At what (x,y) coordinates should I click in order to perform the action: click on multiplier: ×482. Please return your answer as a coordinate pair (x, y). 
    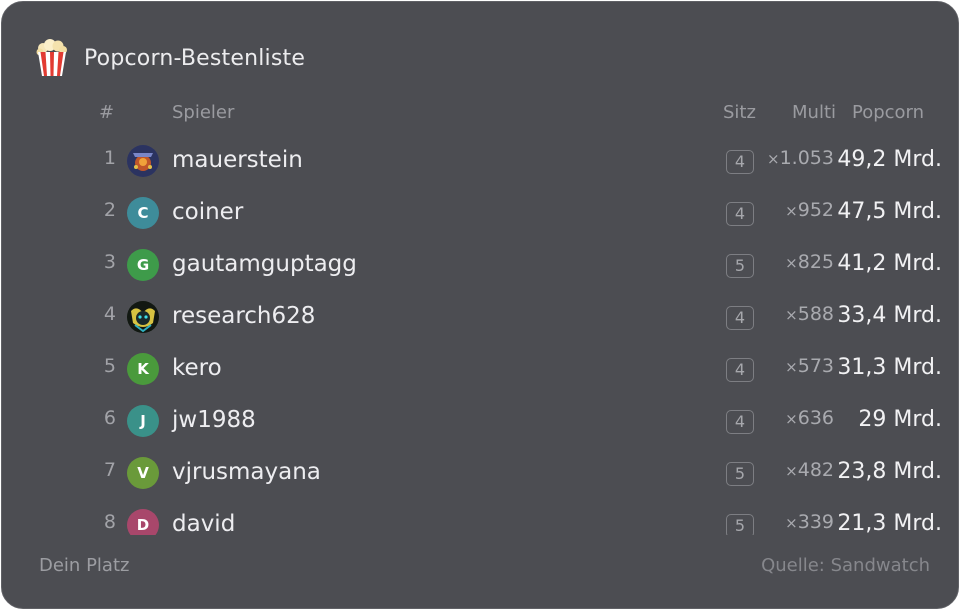
    Looking at the image, I should click on (809, 470).